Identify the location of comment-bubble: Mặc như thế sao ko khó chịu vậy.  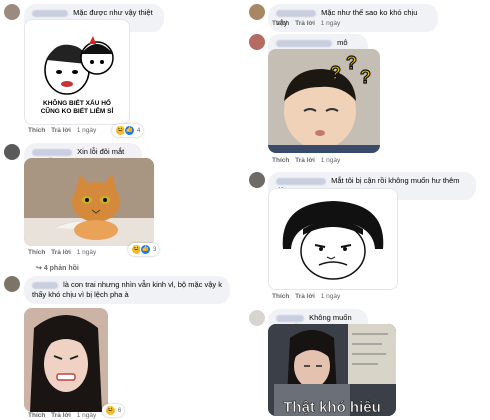
(353, 18).